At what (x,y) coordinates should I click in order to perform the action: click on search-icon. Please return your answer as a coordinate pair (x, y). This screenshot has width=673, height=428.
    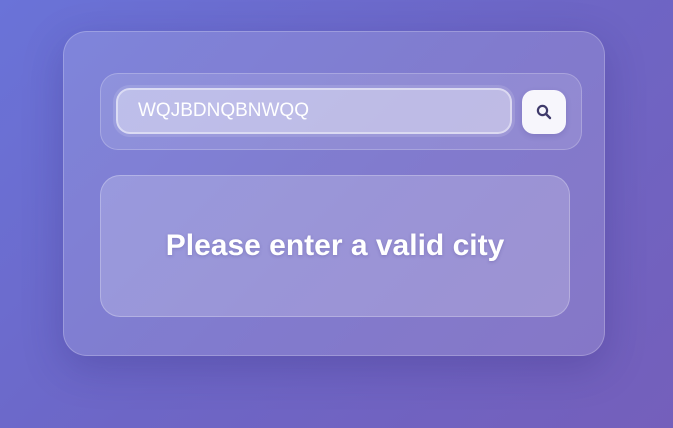
    Looking at the image, I should click on (544, 112).